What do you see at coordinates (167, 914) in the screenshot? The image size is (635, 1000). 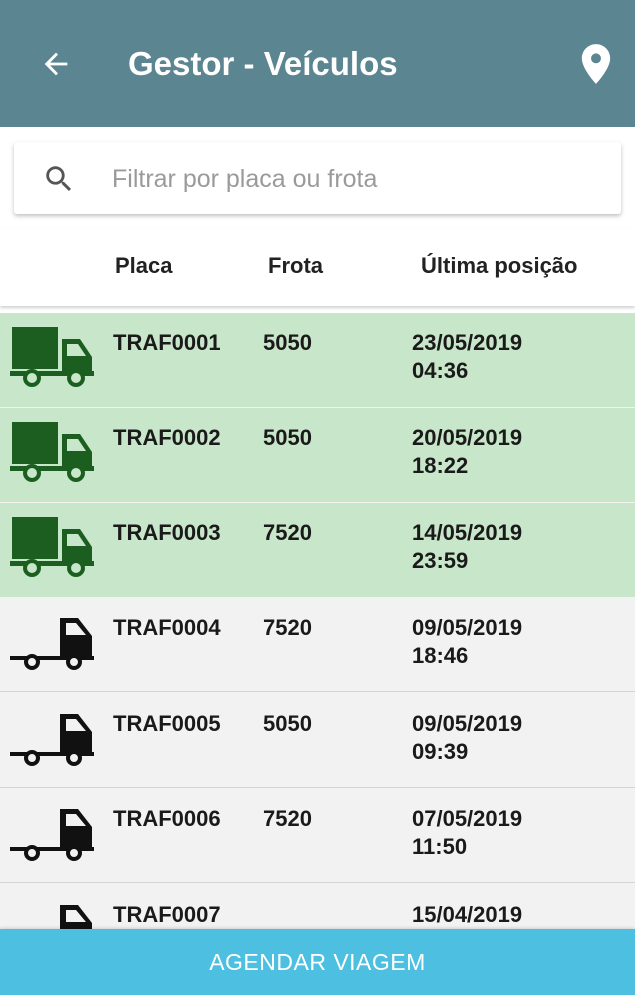 I see `vehicle-placa: TRAF0007` at bounding box center [167, 914].